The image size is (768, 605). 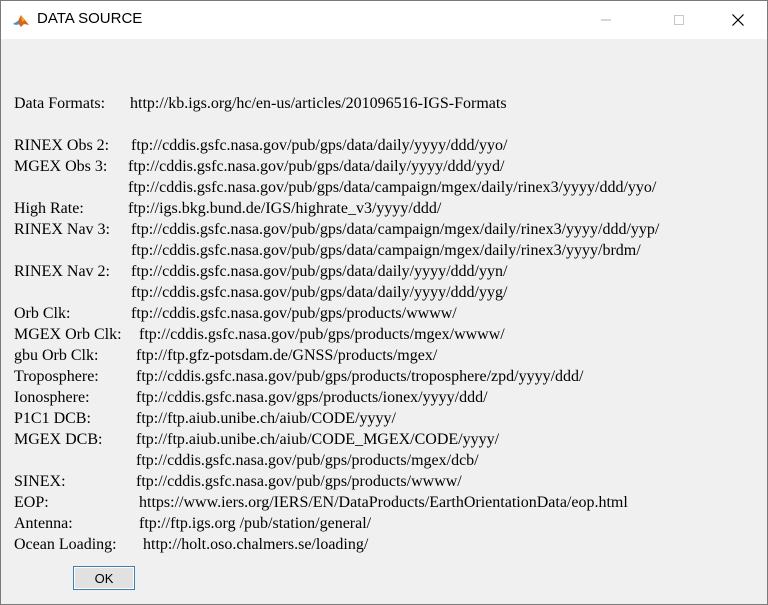 I want to click on close-icon, so click(x=738, y=20).